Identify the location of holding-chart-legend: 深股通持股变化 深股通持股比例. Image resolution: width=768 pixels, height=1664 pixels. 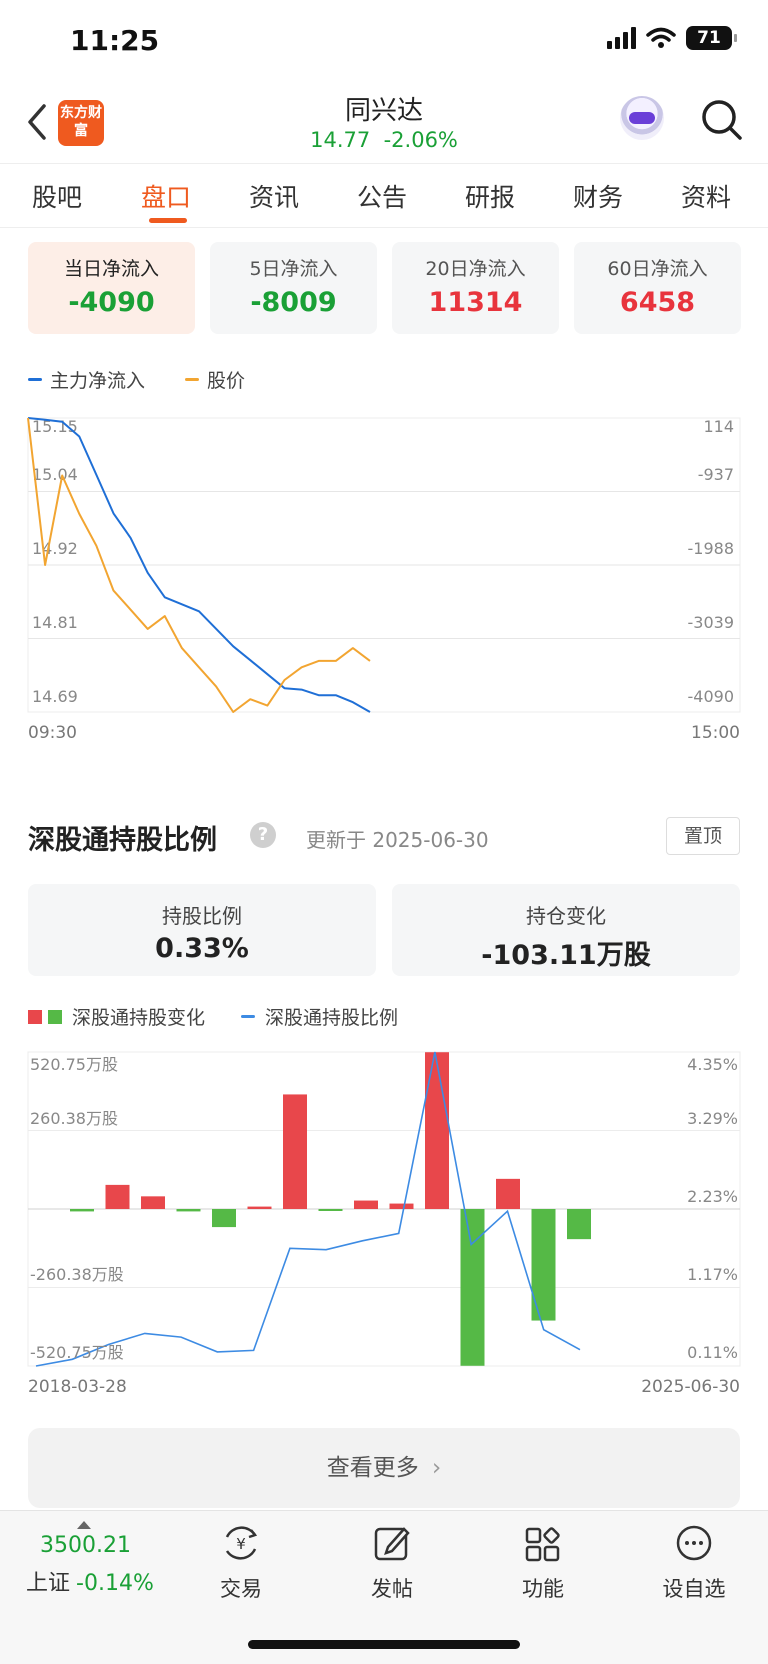
(213, 1016).